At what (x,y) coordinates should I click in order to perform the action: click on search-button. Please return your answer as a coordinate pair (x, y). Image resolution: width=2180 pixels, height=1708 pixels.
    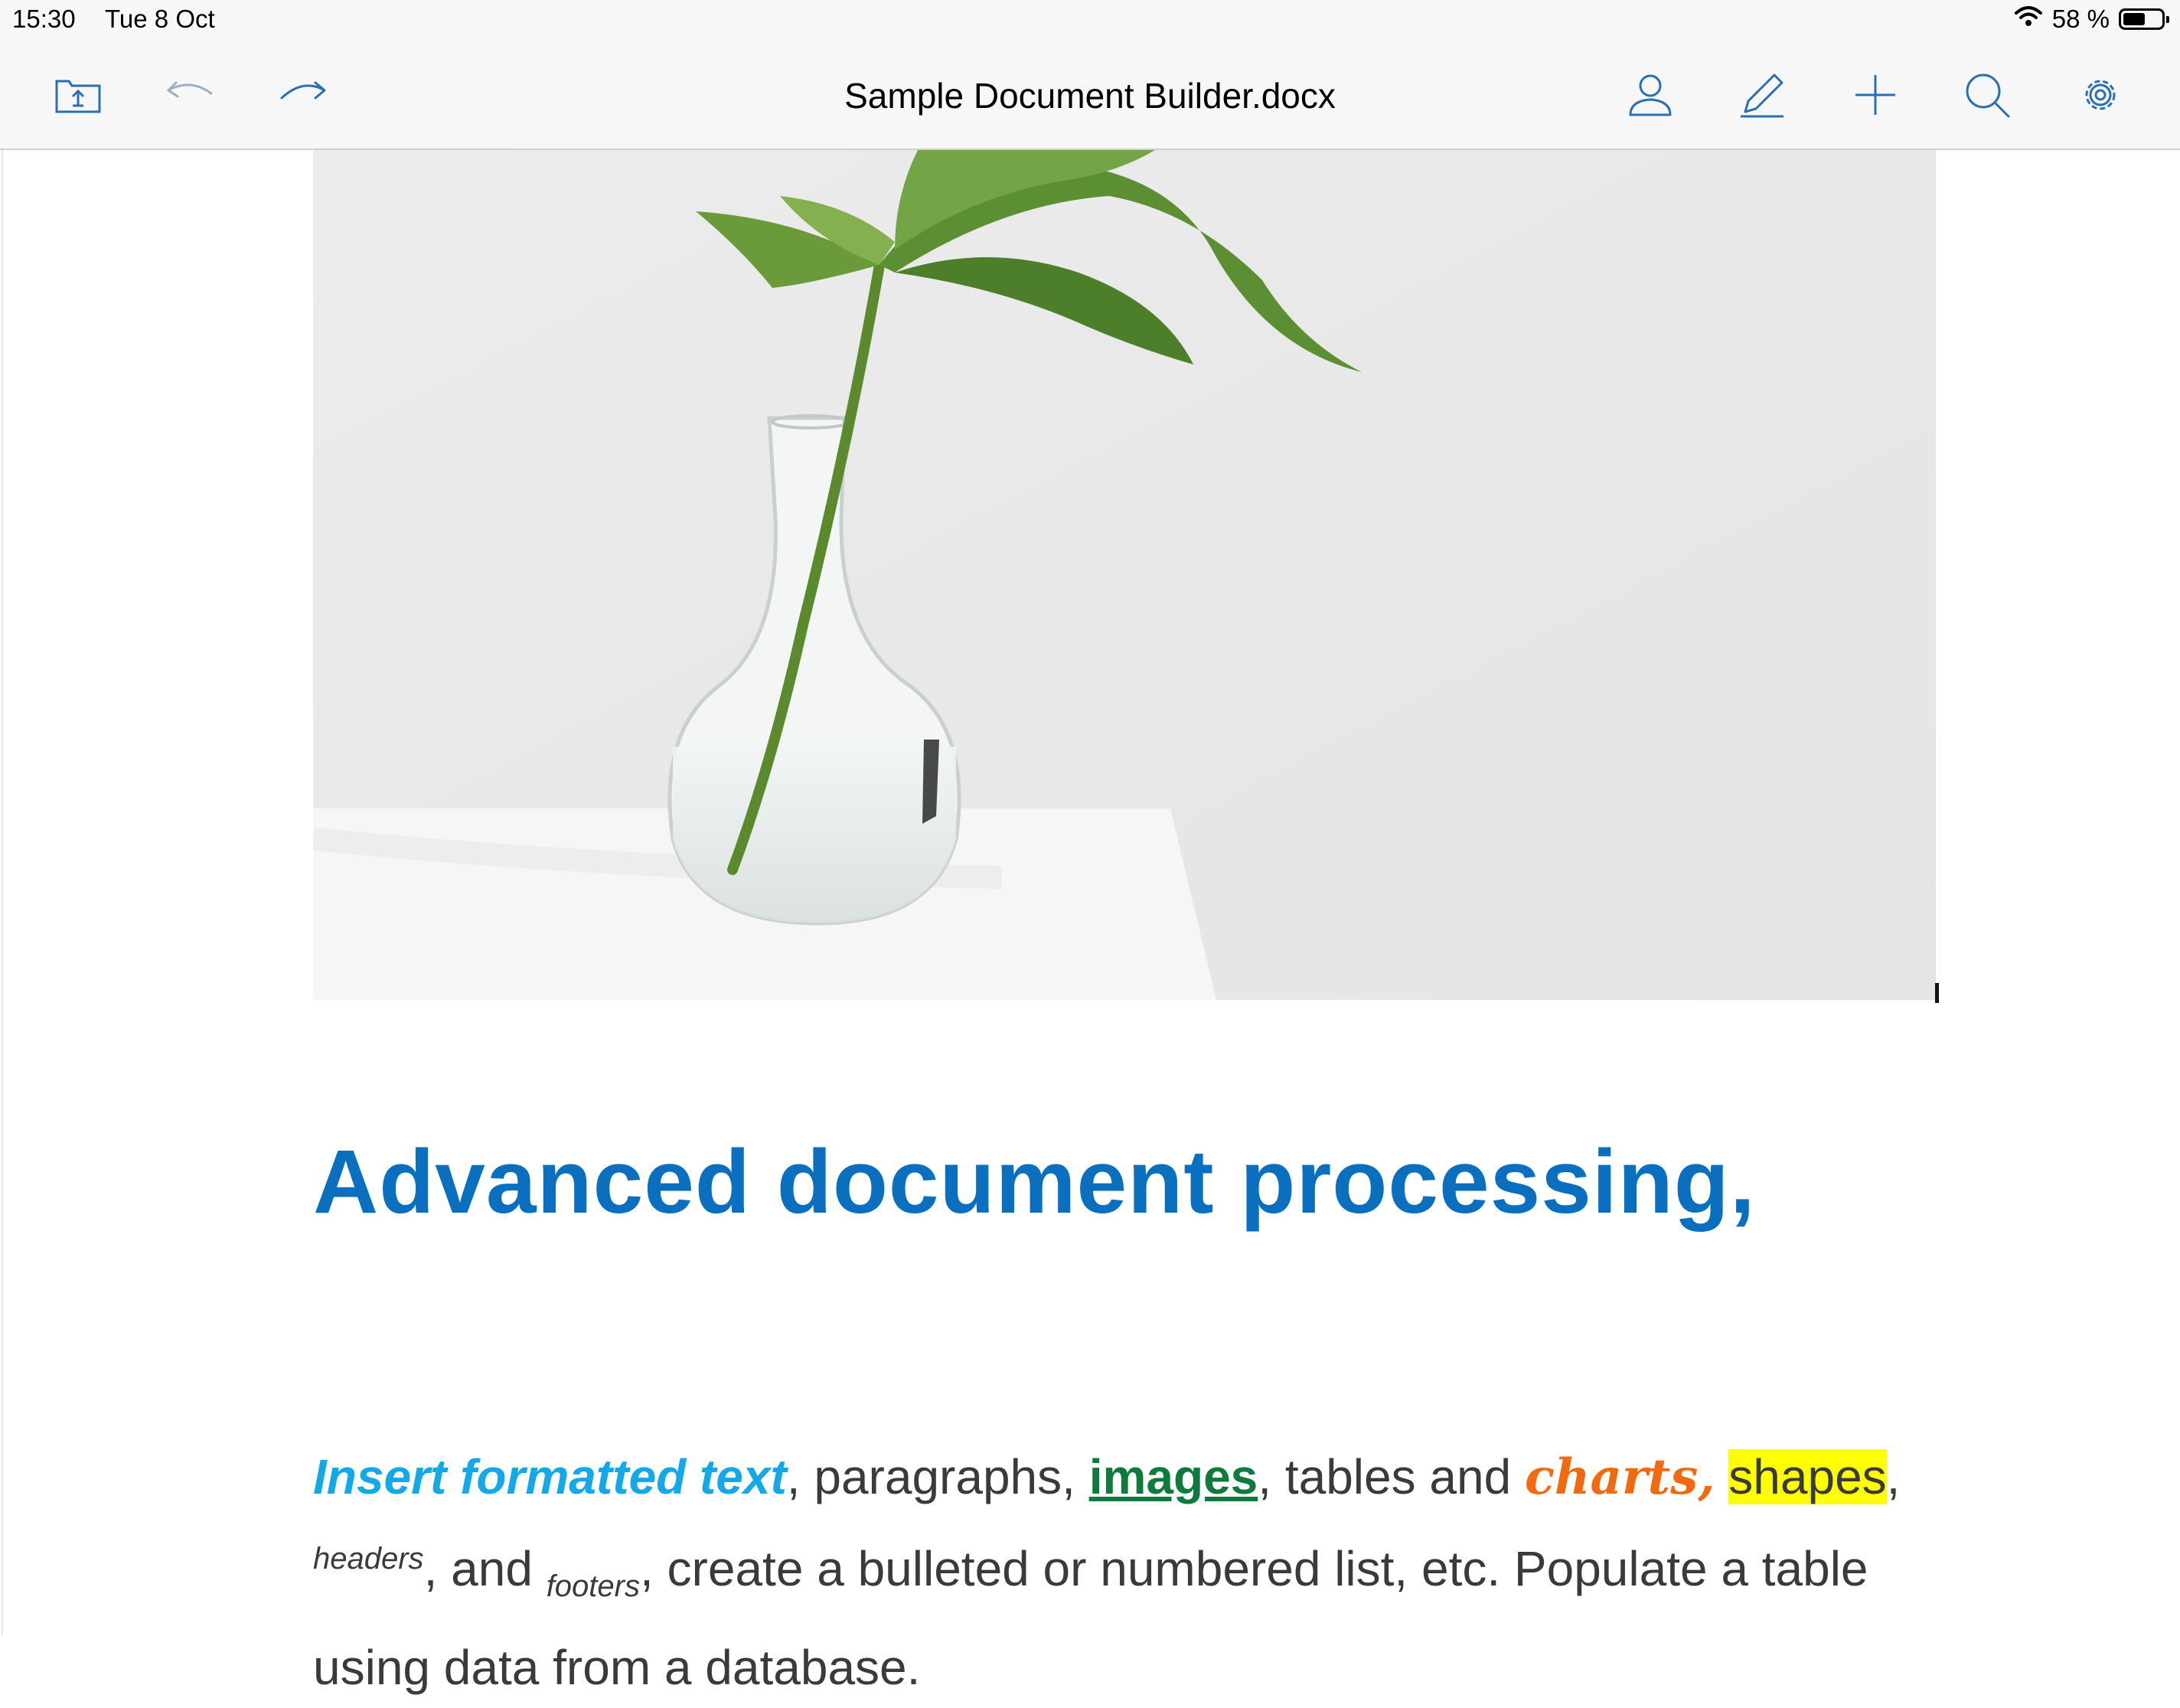
    Looking at the image, I should click on (1987, 95).